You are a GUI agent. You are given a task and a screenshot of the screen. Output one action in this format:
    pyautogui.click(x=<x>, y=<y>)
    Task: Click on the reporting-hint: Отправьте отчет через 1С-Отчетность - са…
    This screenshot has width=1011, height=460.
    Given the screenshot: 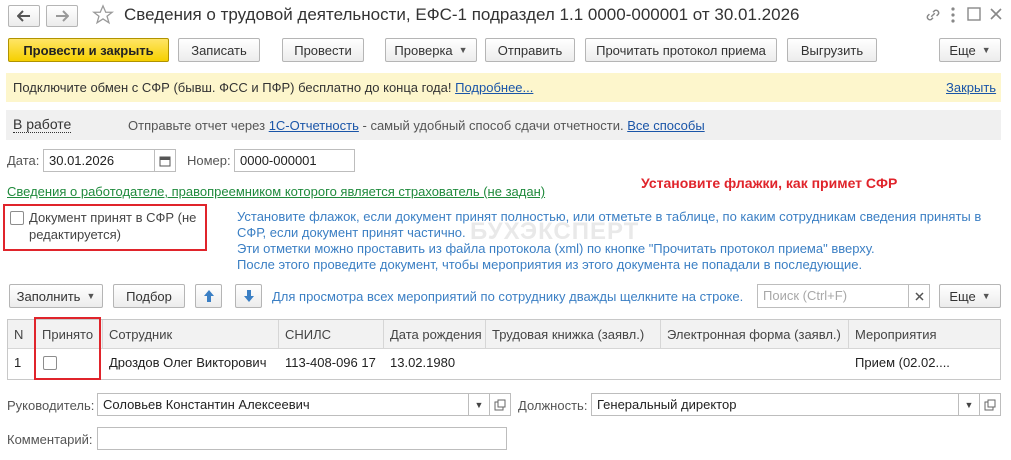 What is the action you would take?
    pyautogui.click(x=416, y=125)
    